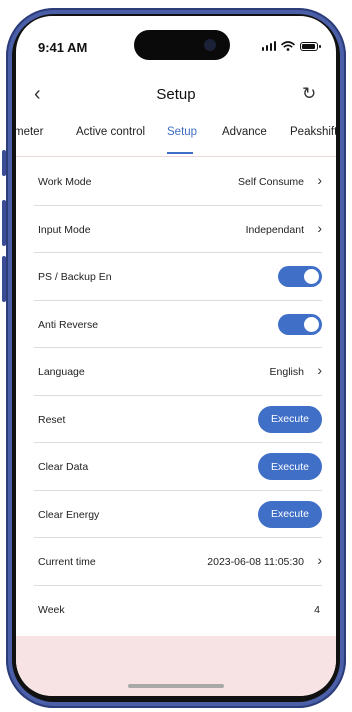 The width and height of the screenshot is (352, 712). I want to click on tab-advance: Advance, so click(244, 132).